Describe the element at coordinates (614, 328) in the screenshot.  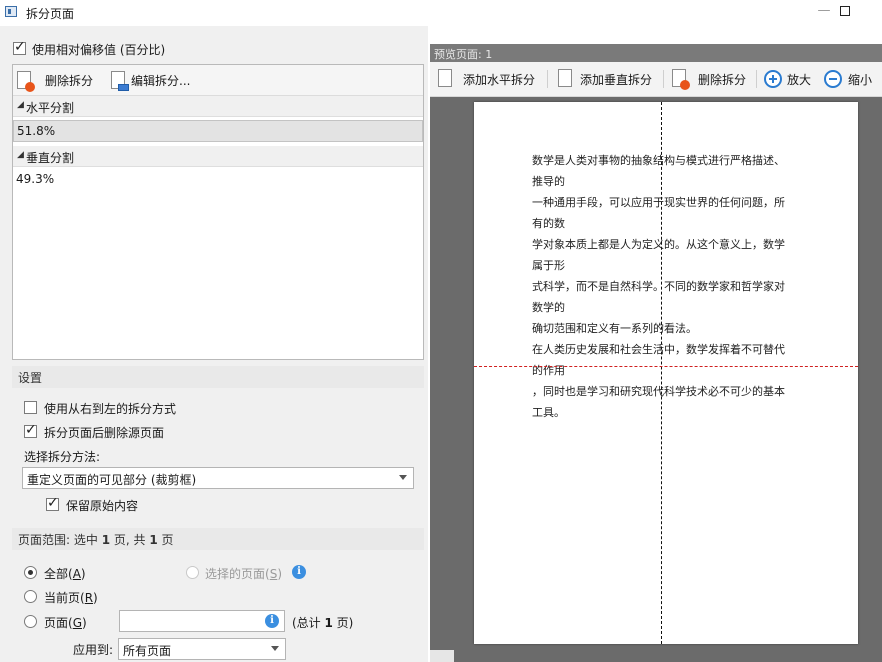
I see `page-text-line: 确切范围和定义有一系列的看法。` at that location.